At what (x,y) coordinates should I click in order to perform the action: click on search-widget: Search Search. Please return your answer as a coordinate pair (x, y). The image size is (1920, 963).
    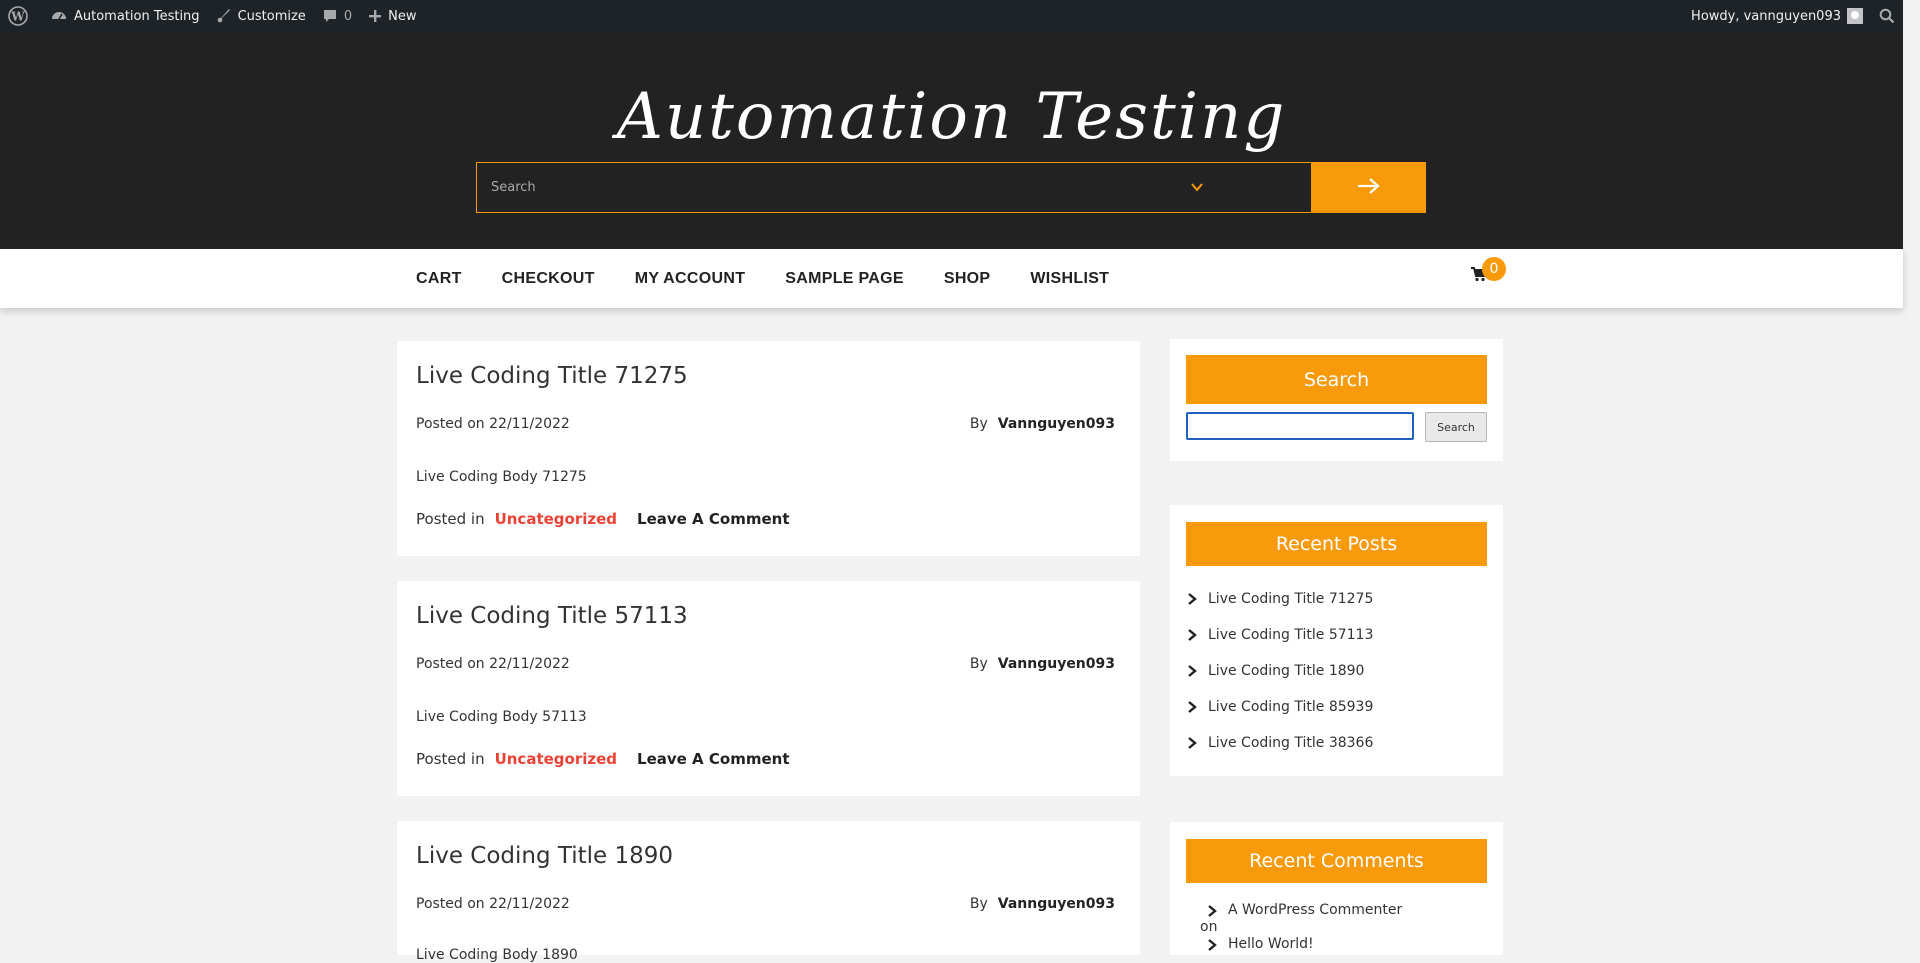
    Looking at the image, I should click on (1336, 400).